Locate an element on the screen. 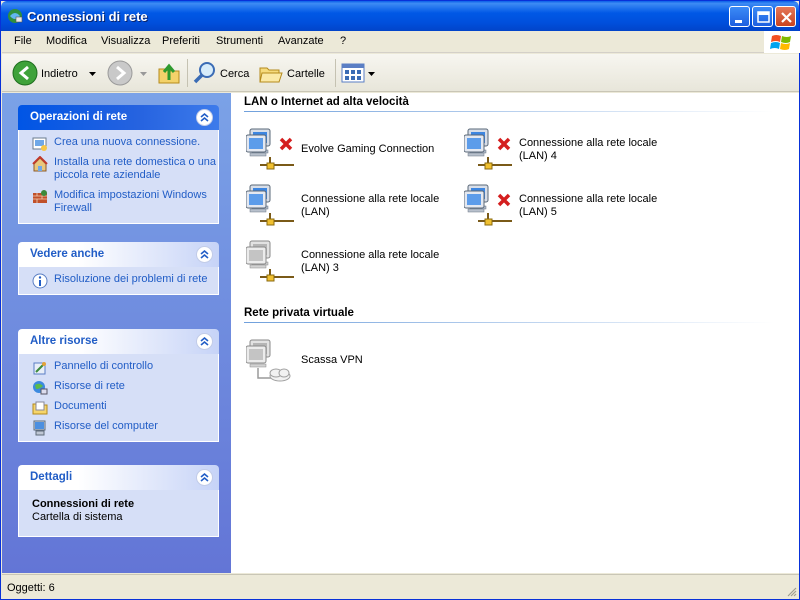 The height and width of the screenshot is (600, 800). forward-button is located at coordinates (129, 73).